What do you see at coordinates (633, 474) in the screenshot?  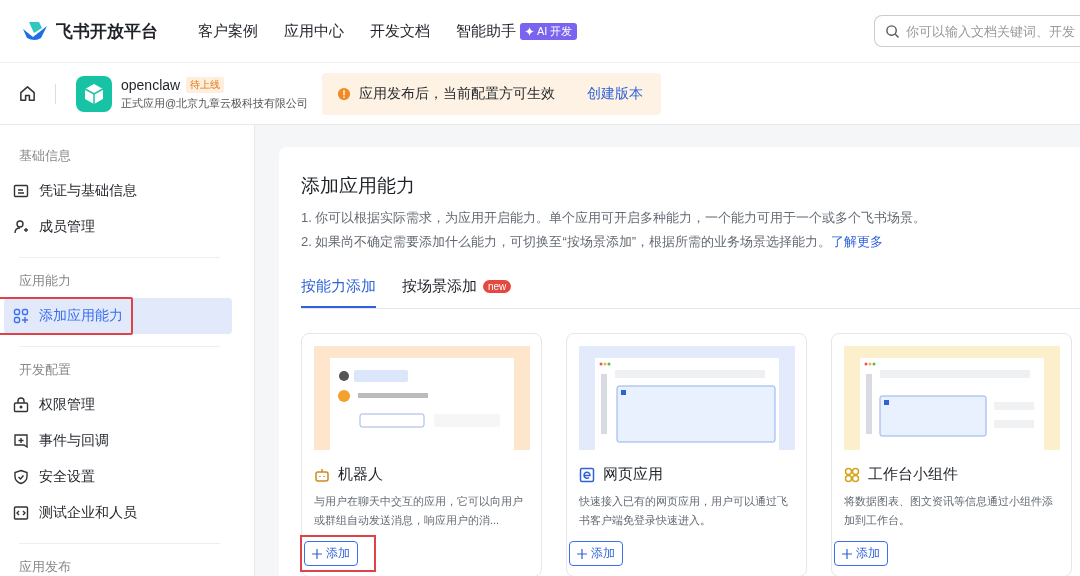 I see `card-title: 网页应用` at bounding box center [633, 474].